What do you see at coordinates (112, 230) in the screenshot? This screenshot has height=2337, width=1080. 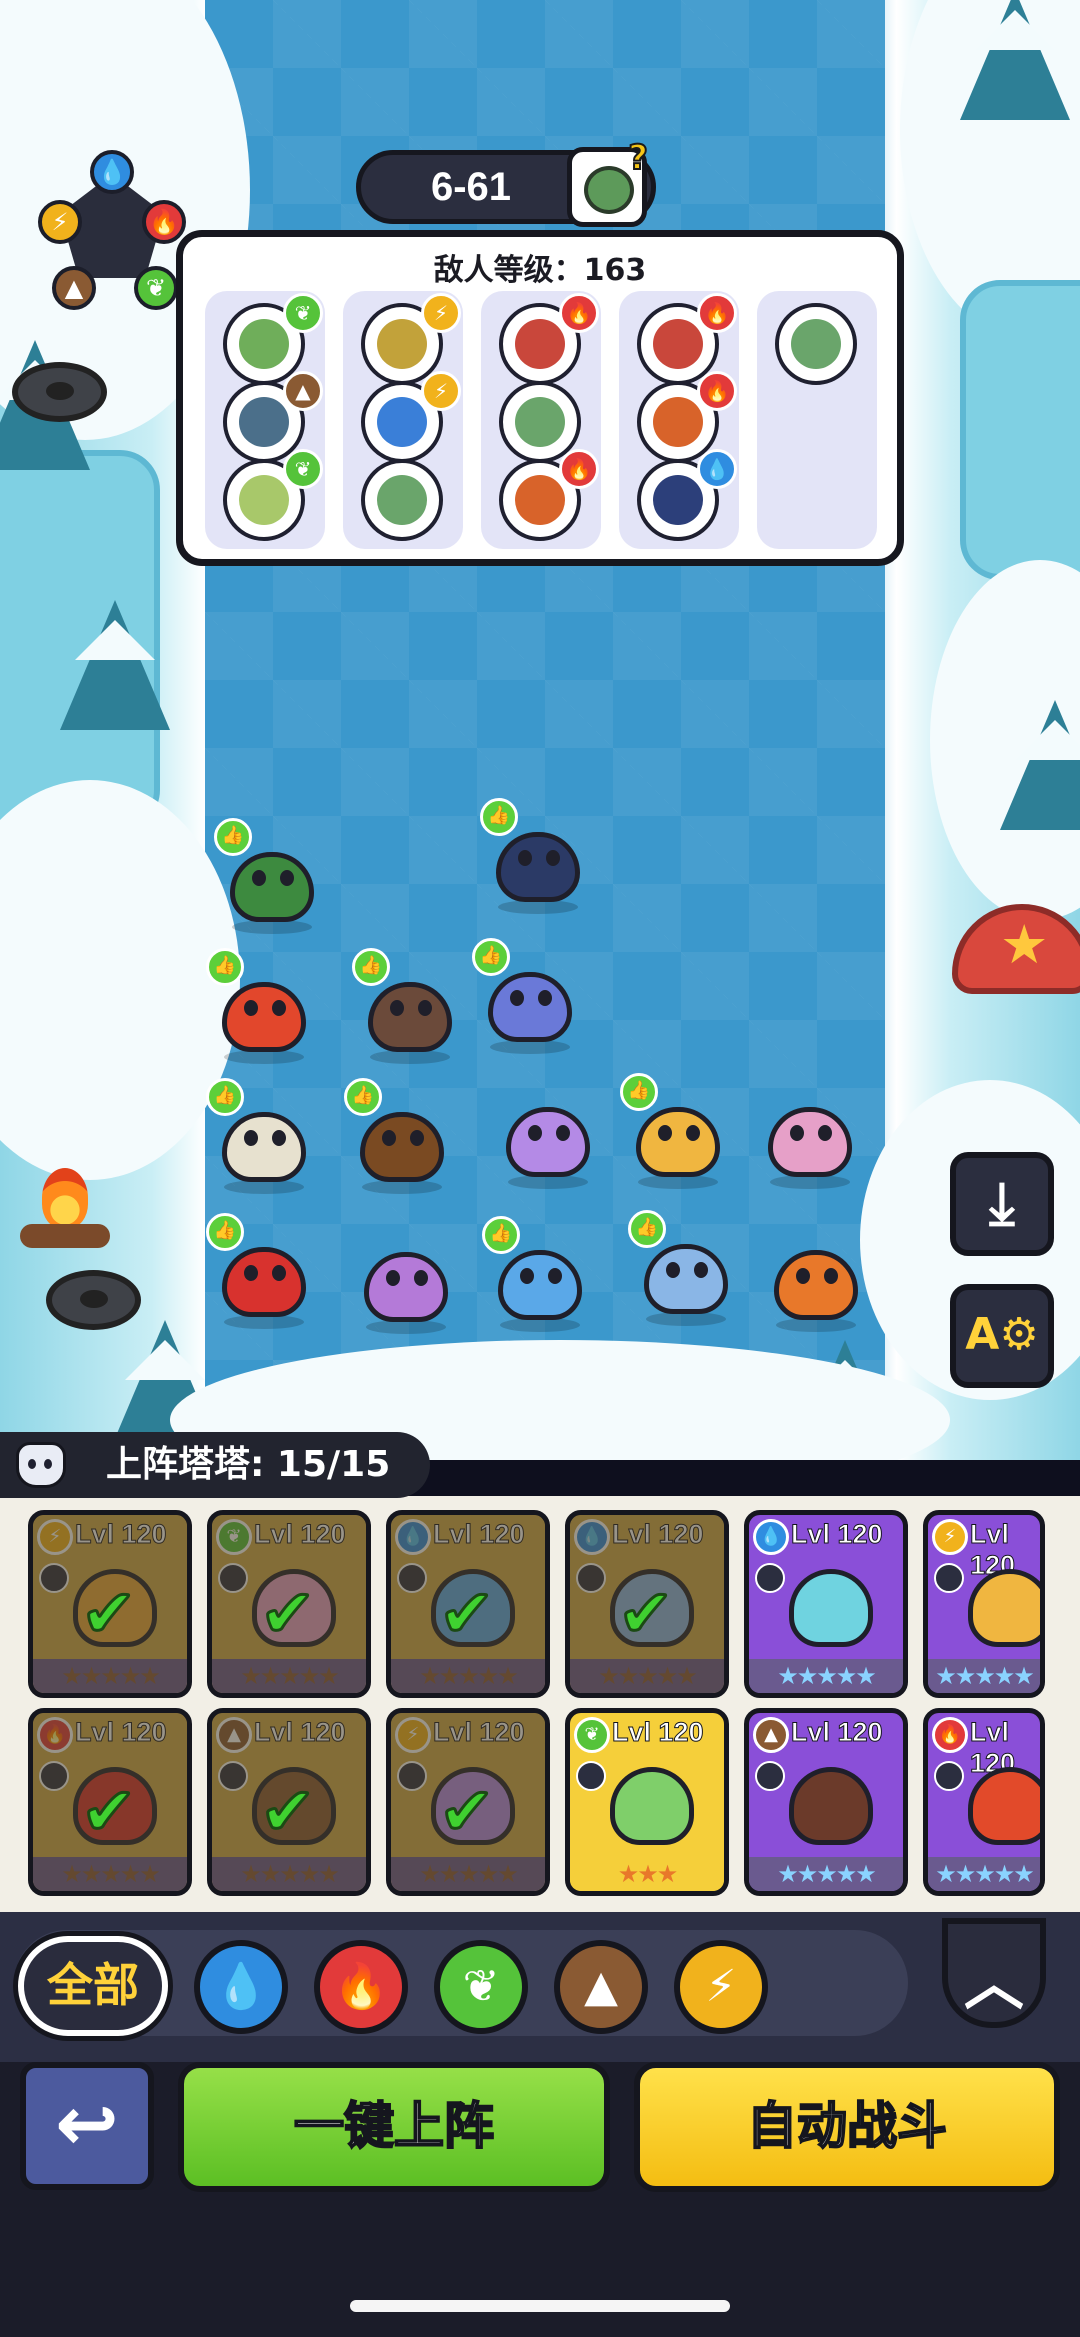 I see `element-cycle-chart: 💧 🔥 ❦ ▲ ⚡` at bounding box center [112, 230].